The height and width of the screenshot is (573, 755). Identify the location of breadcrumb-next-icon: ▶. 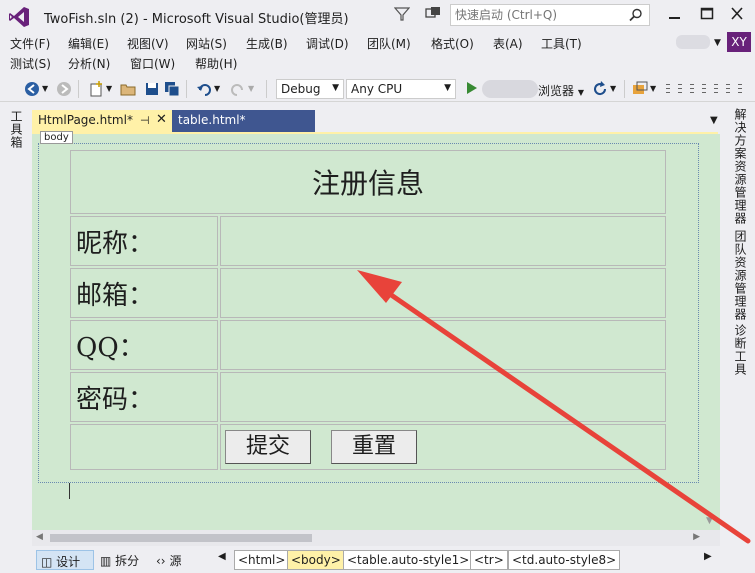
(708, 556).